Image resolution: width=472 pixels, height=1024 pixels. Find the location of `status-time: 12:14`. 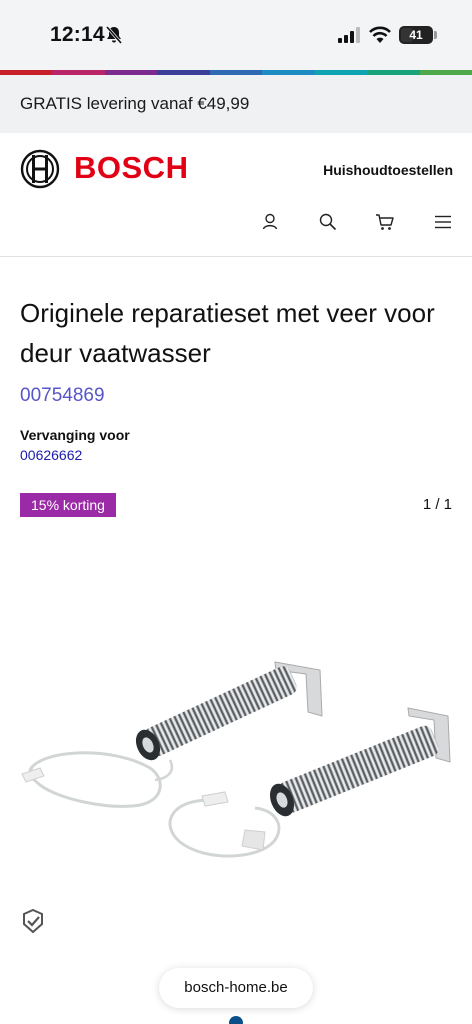

status-time: 12:14 is located at coordinates (77, 34).